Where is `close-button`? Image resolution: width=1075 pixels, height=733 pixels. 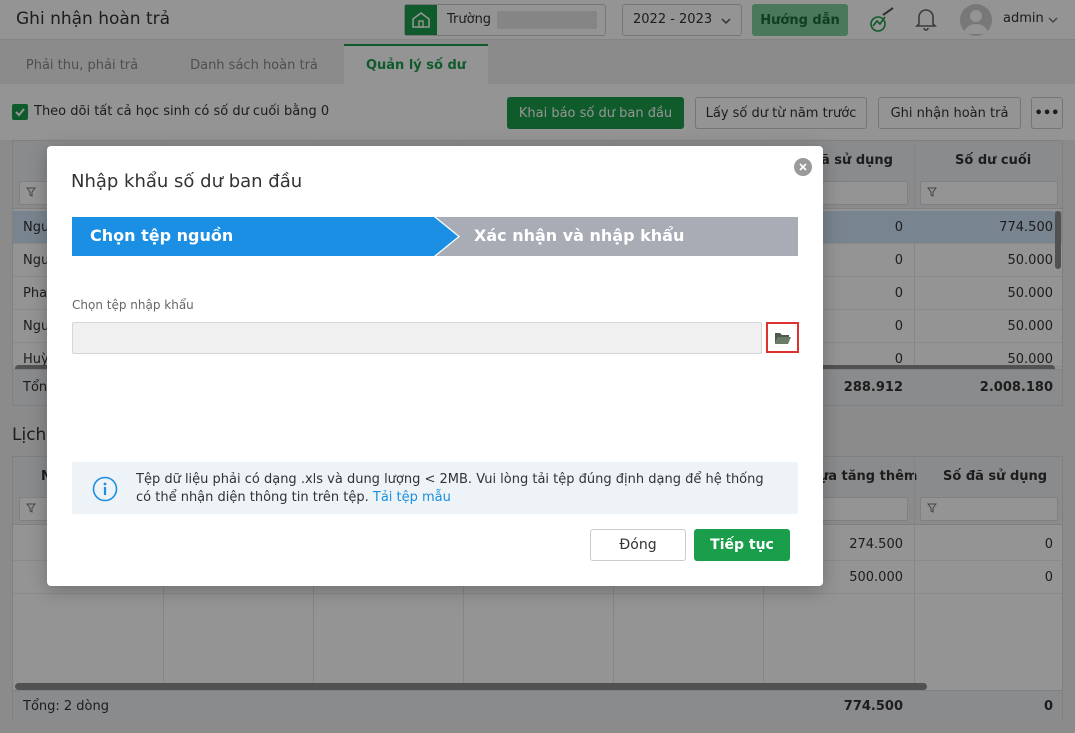 close-button is located at coordinates (803, 167).